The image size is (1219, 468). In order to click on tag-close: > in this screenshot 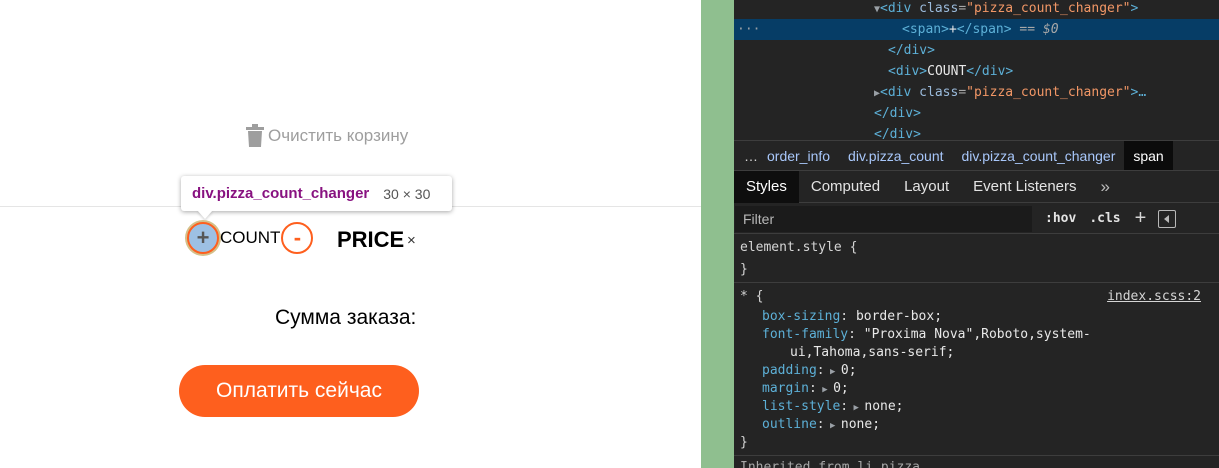, I will do `click(1134, 8)`.